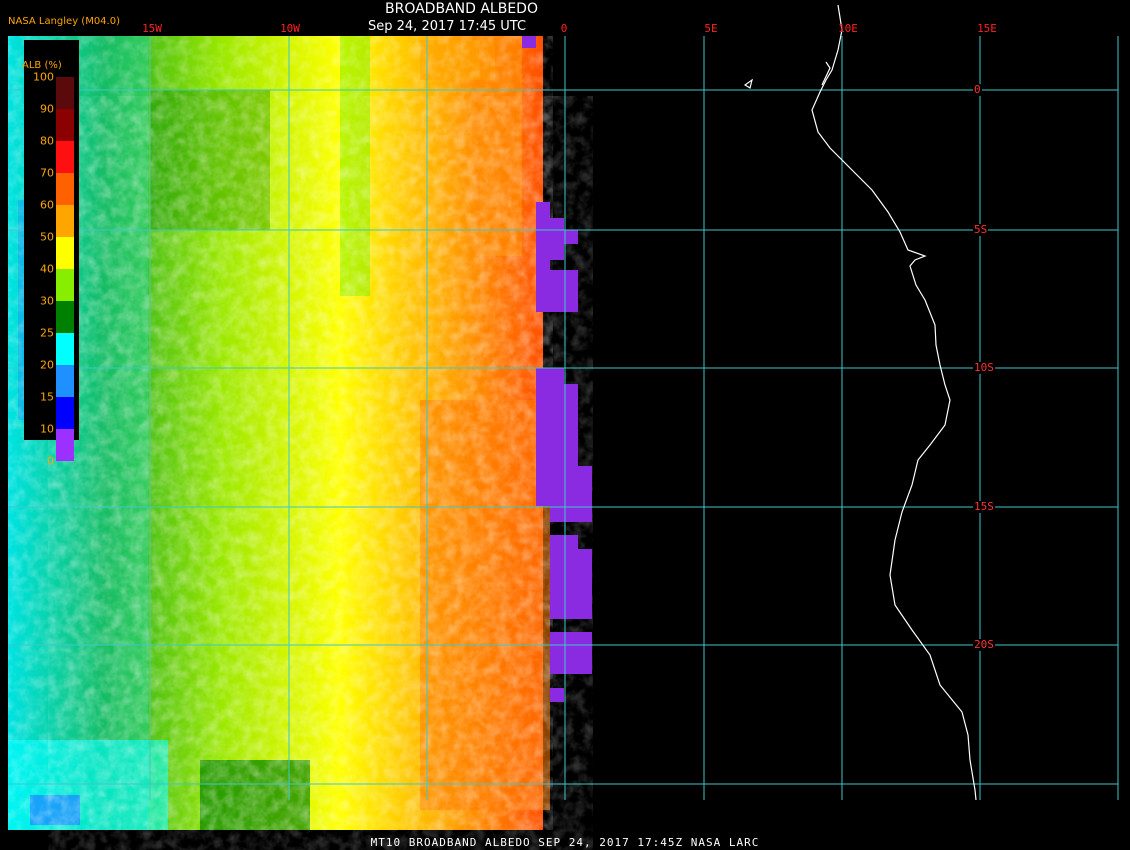 The width and height of the screenshot is (1130, 850). I want to click on legend-tick: 0, so click(50, 461).